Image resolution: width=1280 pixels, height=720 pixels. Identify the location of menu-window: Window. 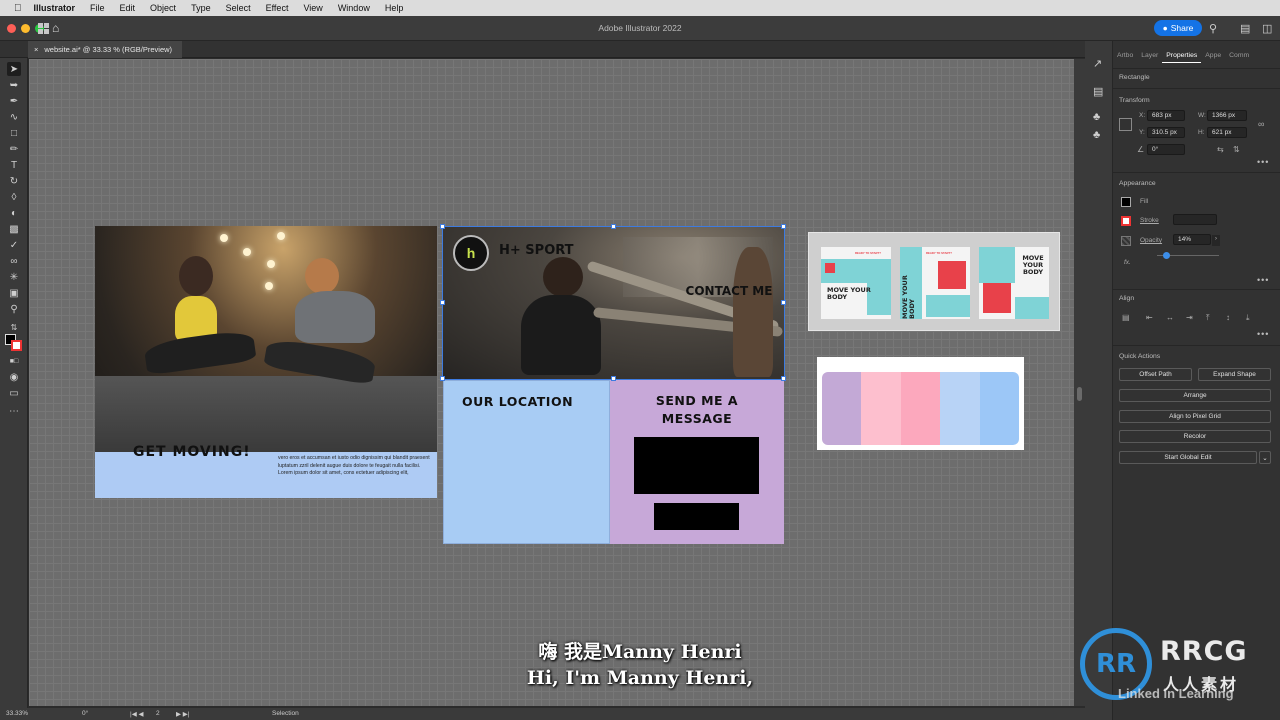
(354, 8).